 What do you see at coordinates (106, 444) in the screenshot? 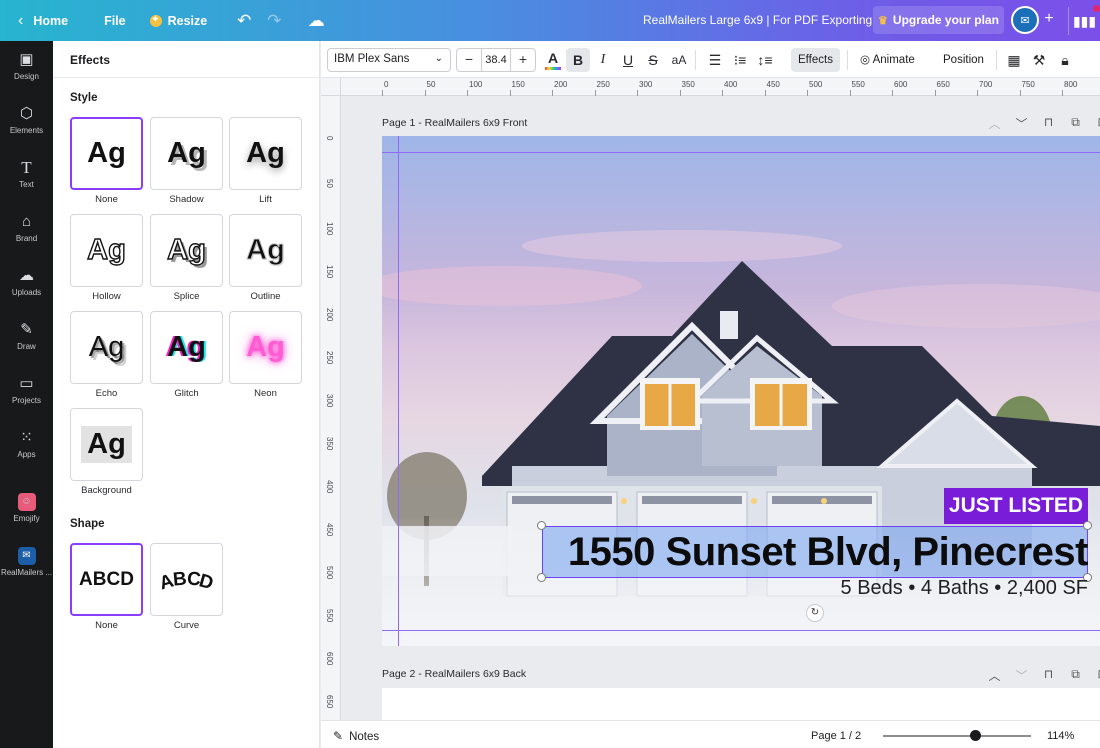
I see `style-background-tile: Ag` at bounding box center [106, 444].